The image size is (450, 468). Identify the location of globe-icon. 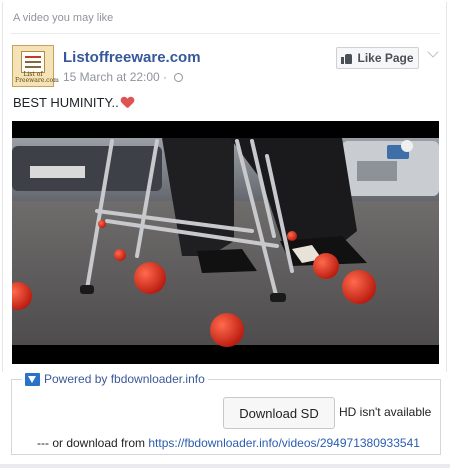
(179, 77).